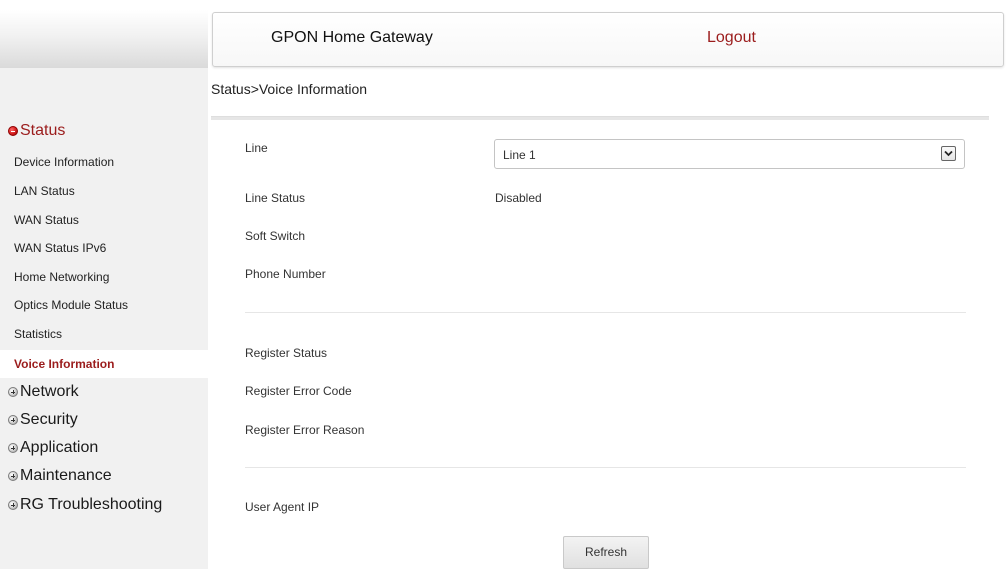 The width and height of the screenshot is (1007, 569). I want to click on sidebar-item-home-networking: Home Networking, so click(61, 277).